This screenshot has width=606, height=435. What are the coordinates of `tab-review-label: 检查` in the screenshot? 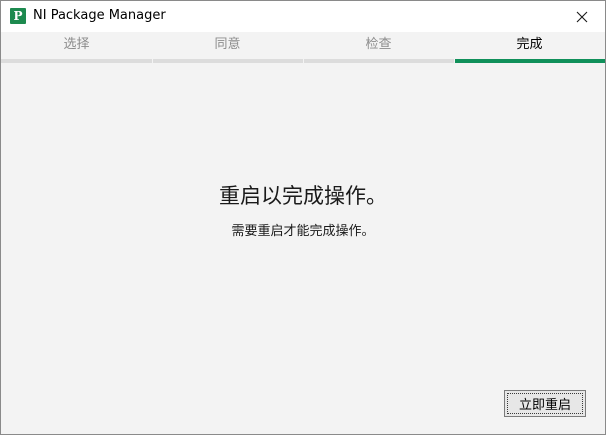 It's located at (378, 44).